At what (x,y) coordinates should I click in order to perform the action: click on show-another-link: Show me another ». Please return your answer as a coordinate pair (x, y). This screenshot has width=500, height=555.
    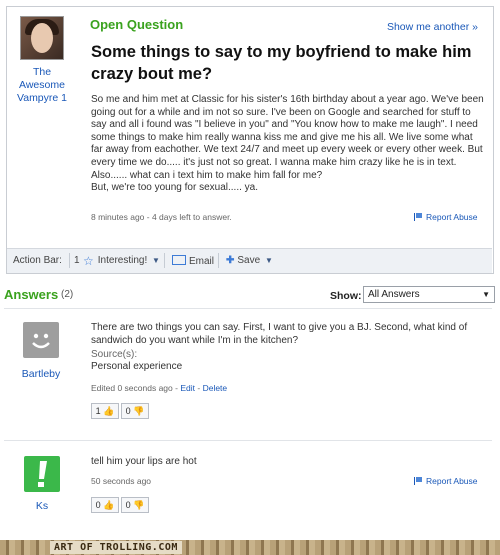
    Looking at the image, I should click on (432, 27).